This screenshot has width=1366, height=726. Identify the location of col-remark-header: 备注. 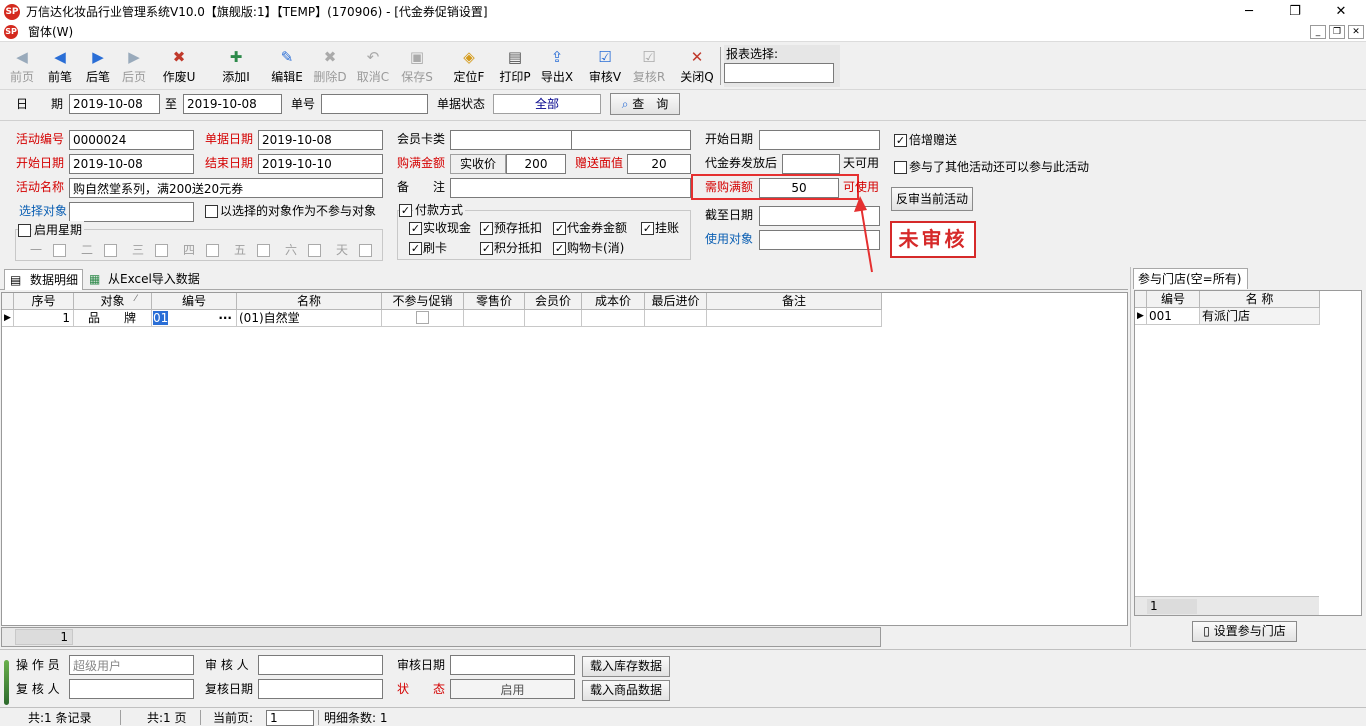
(794, 301).